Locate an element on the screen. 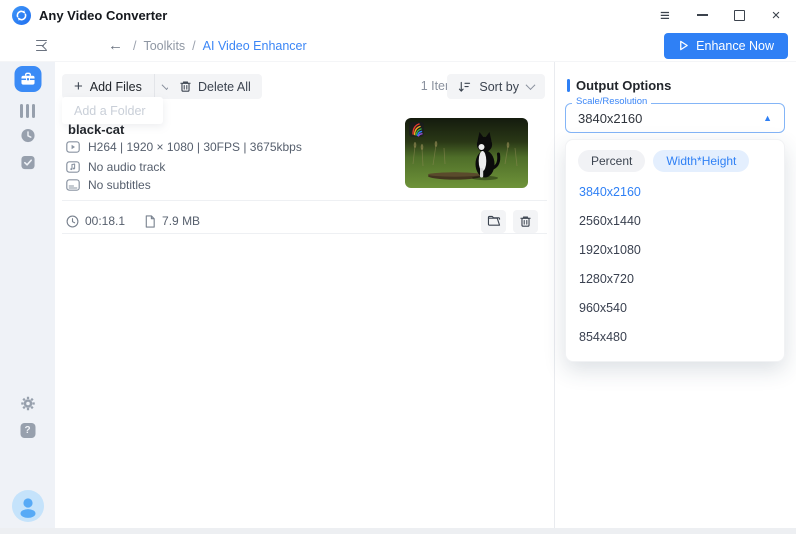  toolbox-icon is located at coordinates (27, 78).